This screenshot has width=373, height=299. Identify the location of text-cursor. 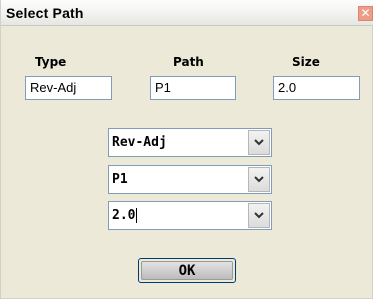
(137, 215).